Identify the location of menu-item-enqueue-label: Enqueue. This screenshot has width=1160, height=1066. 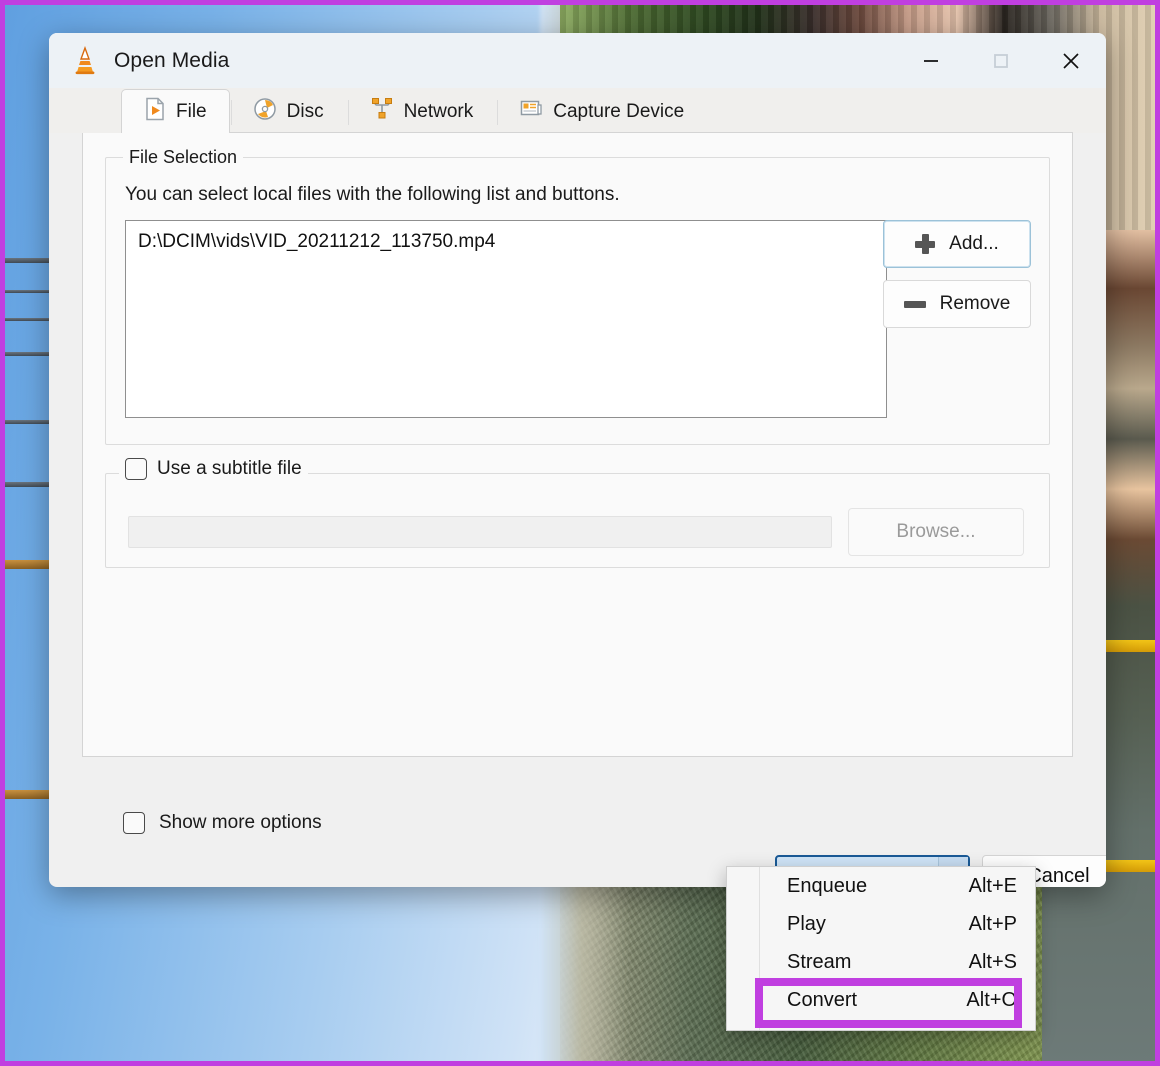
(827, 885).